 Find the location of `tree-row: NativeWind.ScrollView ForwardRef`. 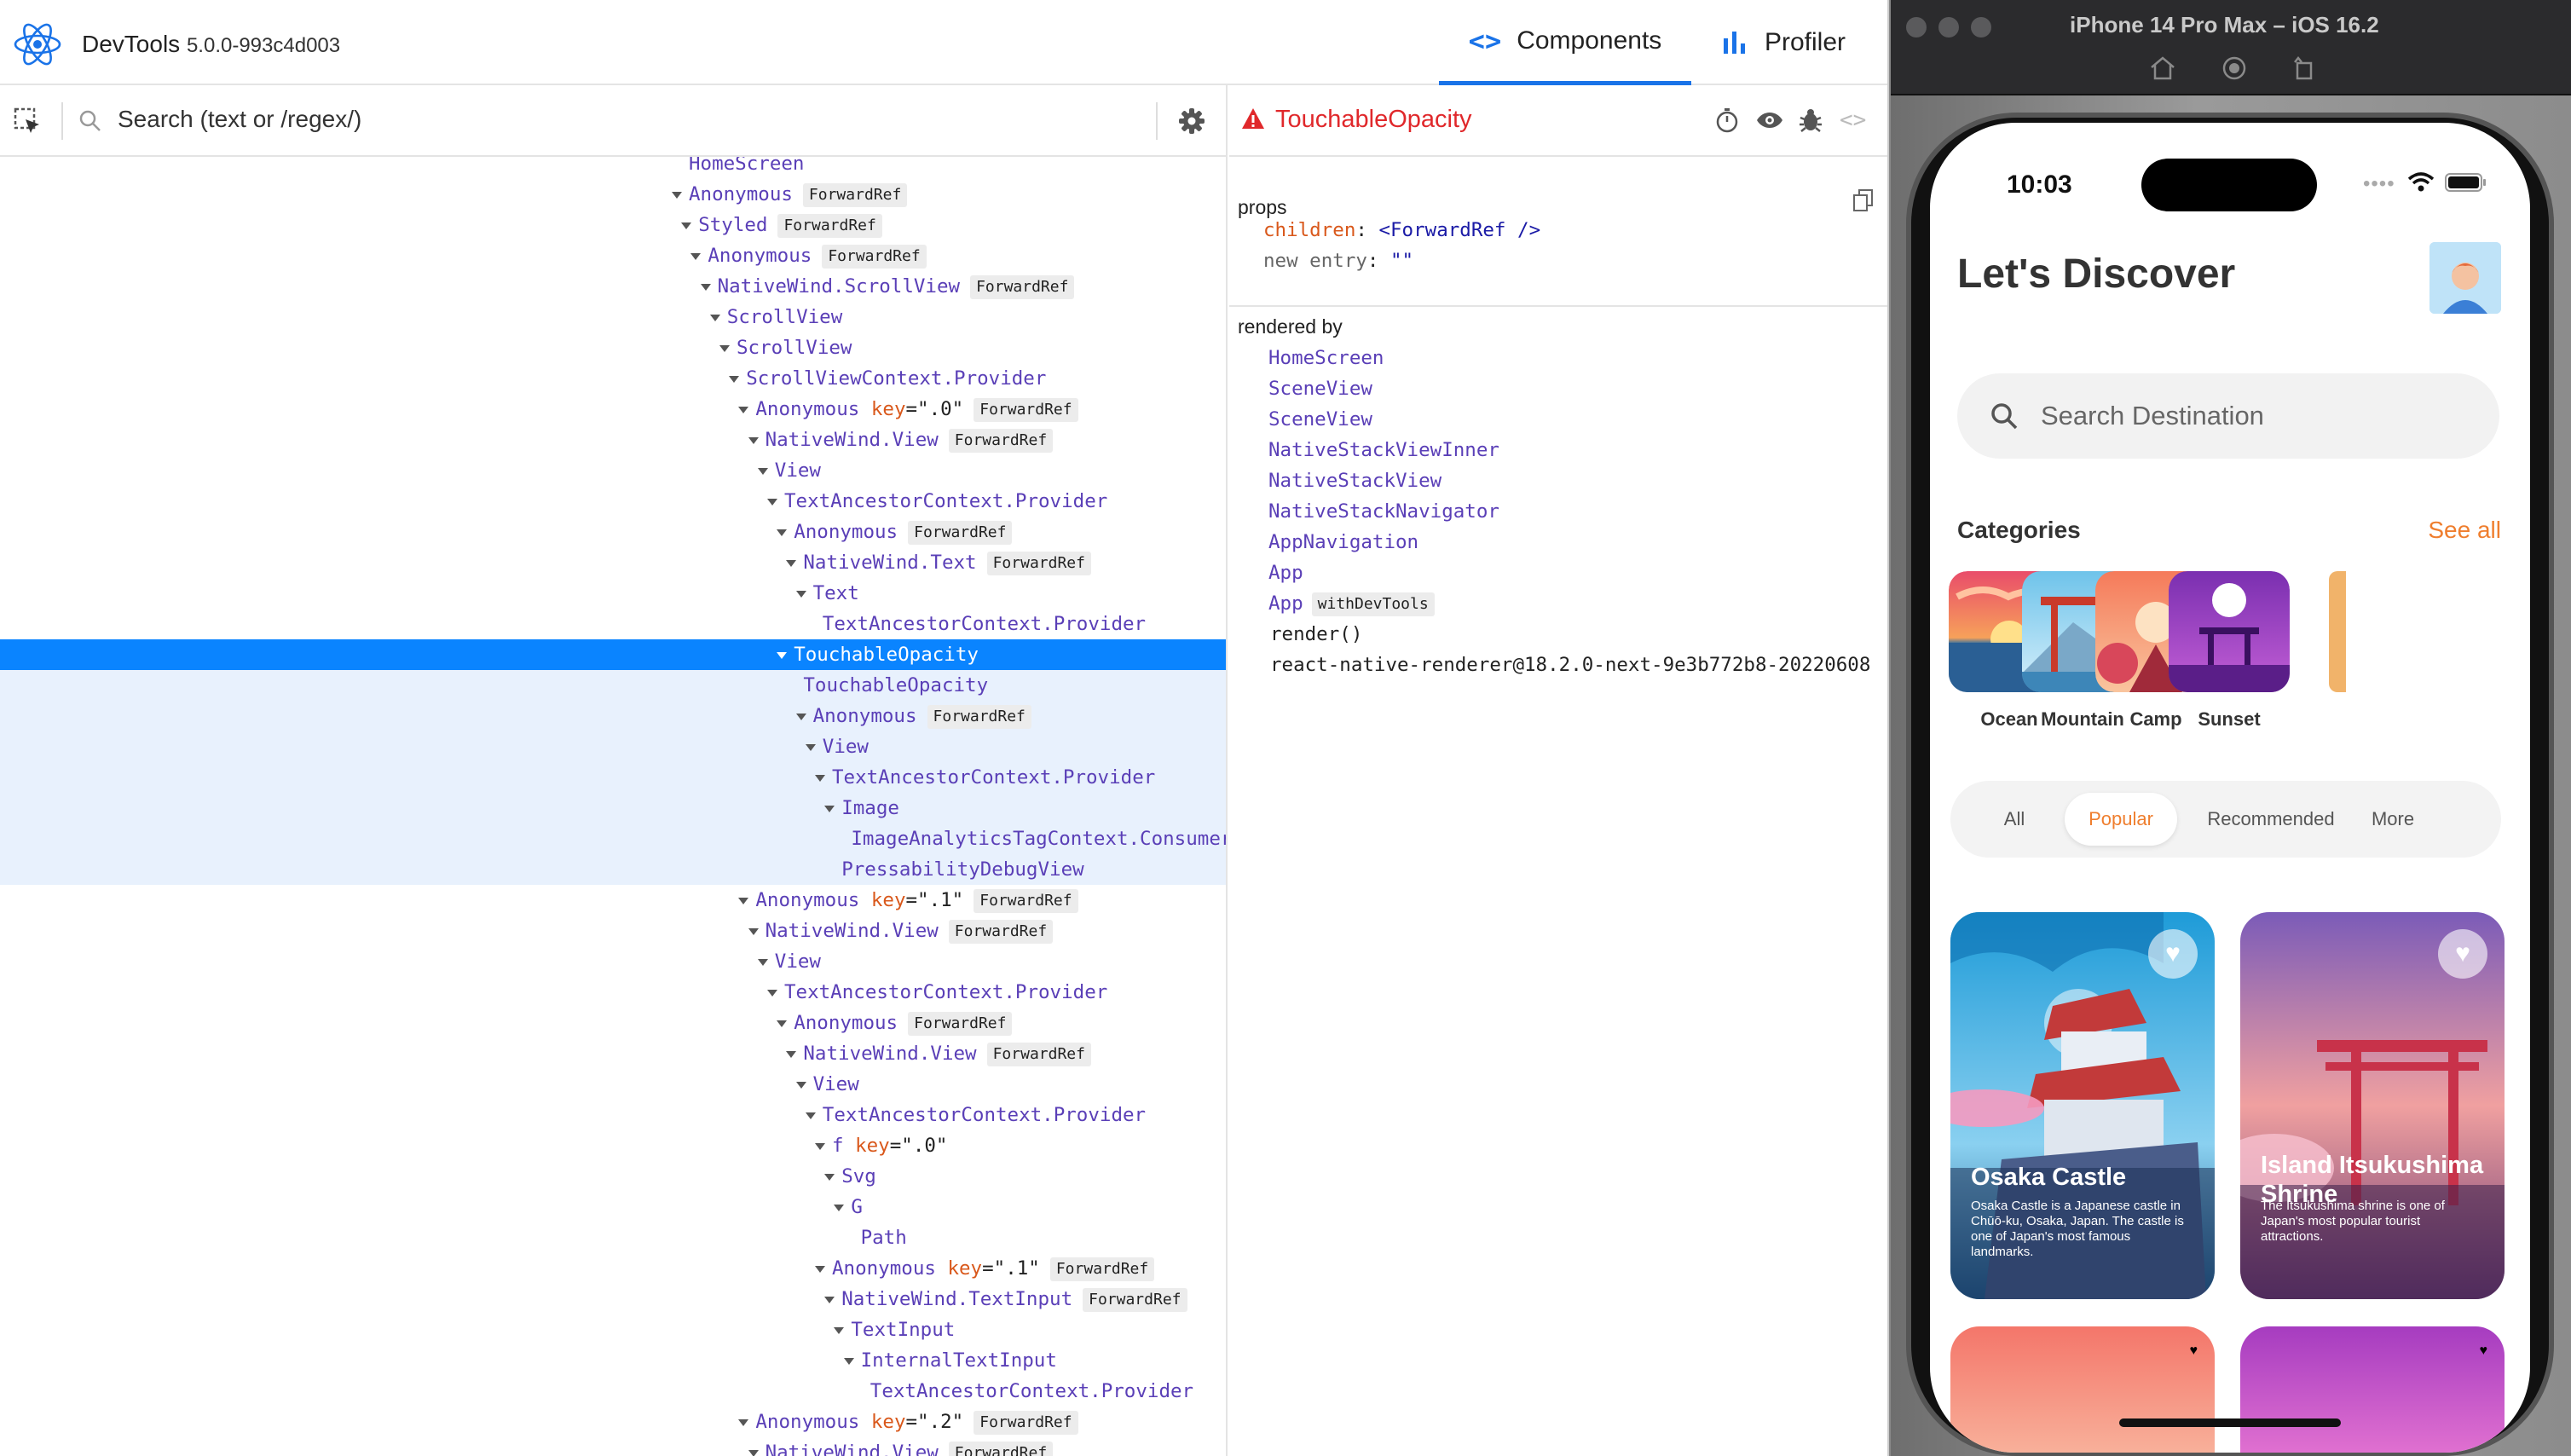

tree-row: NativeWind.ScrollView ForwardRef is located at coordinates (613, 286).